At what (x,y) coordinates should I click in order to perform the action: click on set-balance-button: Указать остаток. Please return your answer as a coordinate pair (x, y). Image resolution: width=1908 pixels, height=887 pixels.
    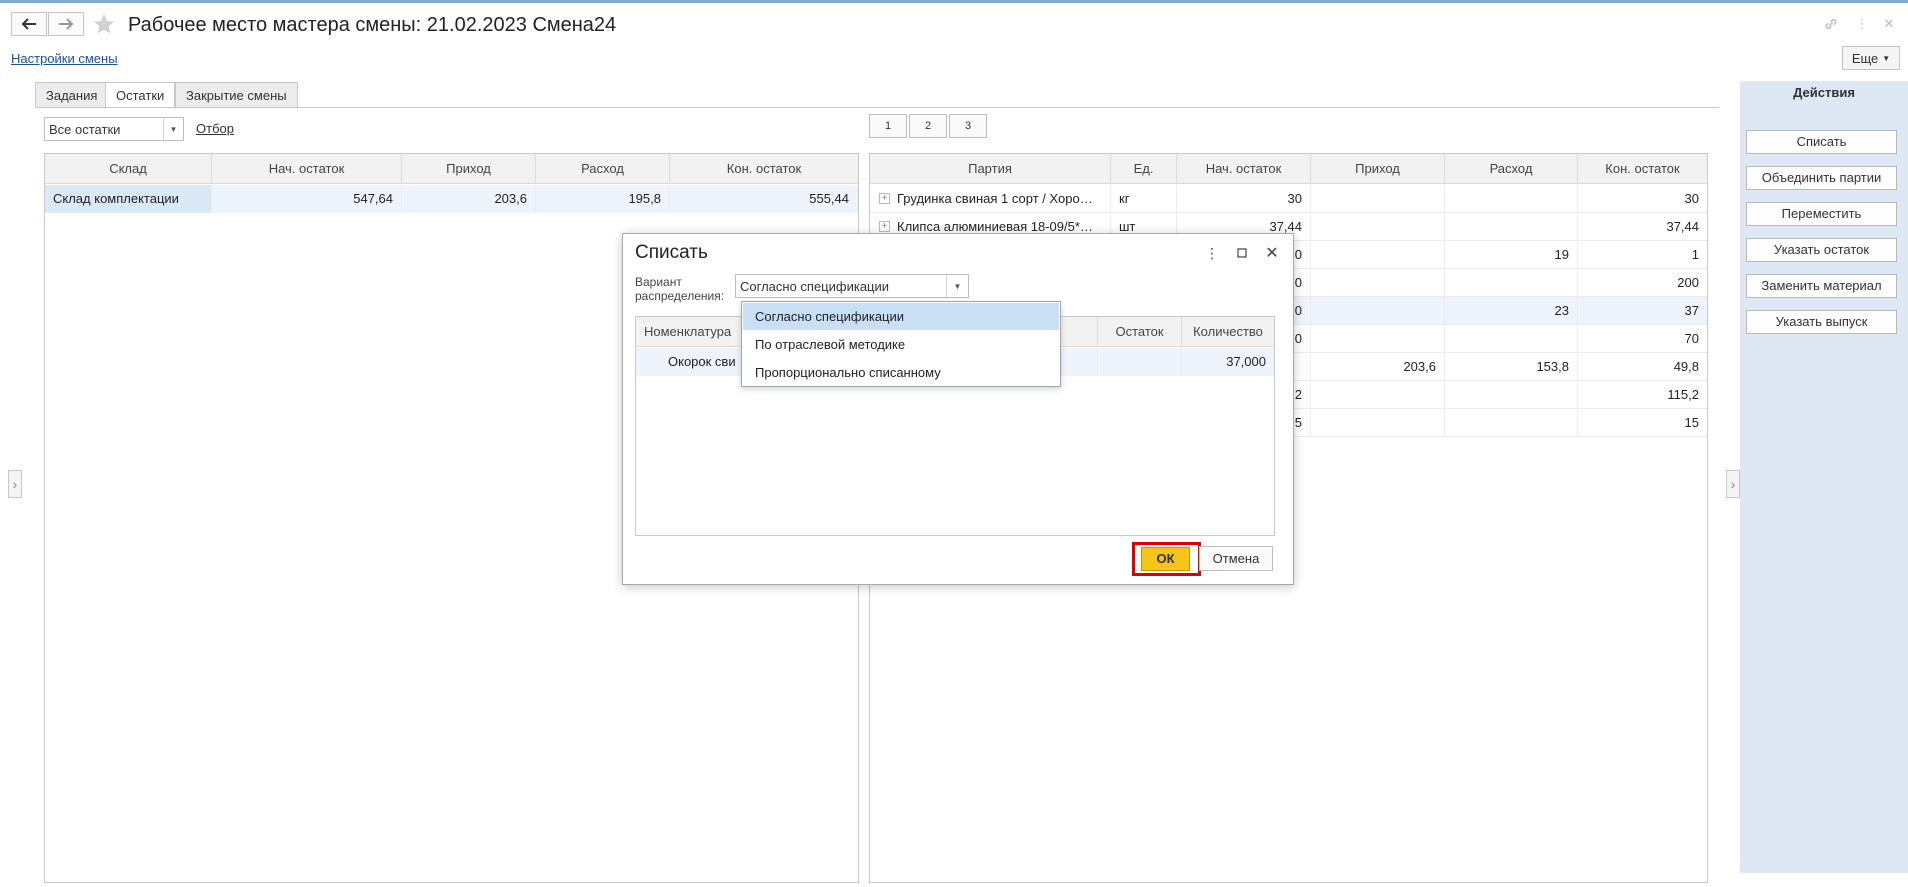
    Looking at the image, I should click on (1821, 250).